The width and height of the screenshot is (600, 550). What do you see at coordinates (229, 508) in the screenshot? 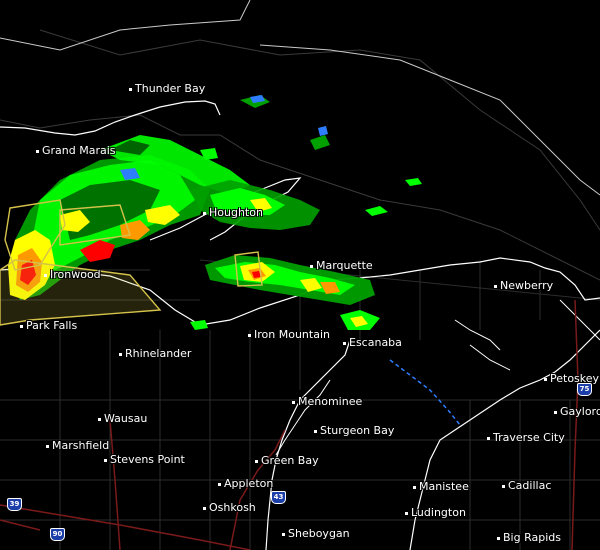
I see `city-oshkosh: Oshkosh` at bounding box center [229, 508].